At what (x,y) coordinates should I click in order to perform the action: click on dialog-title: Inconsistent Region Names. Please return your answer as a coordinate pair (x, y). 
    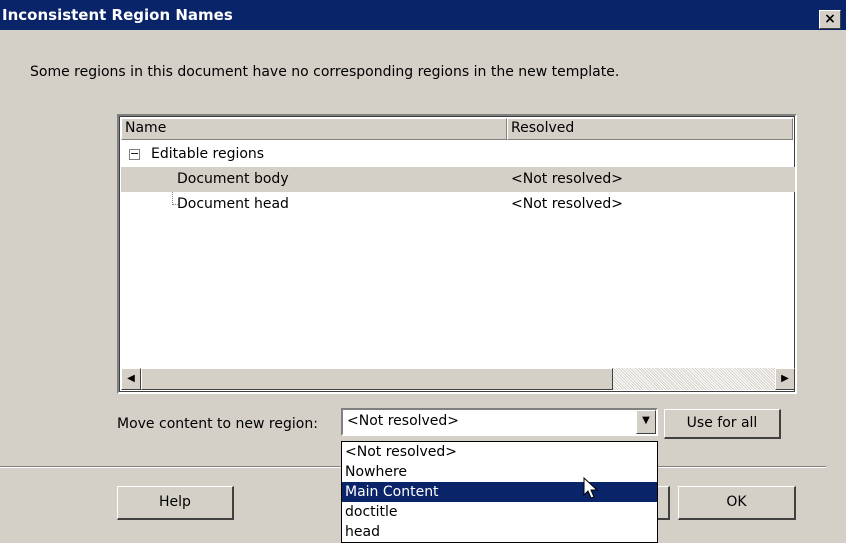
    Looking at the image, I should click on (117, 15).